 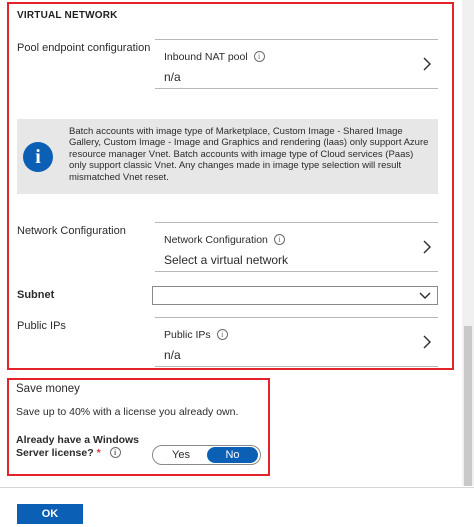 What do you see at coordinates (36, 295) in the screenshot?
I see `subnet-label: Subnet` at bounding box center [36, 295].